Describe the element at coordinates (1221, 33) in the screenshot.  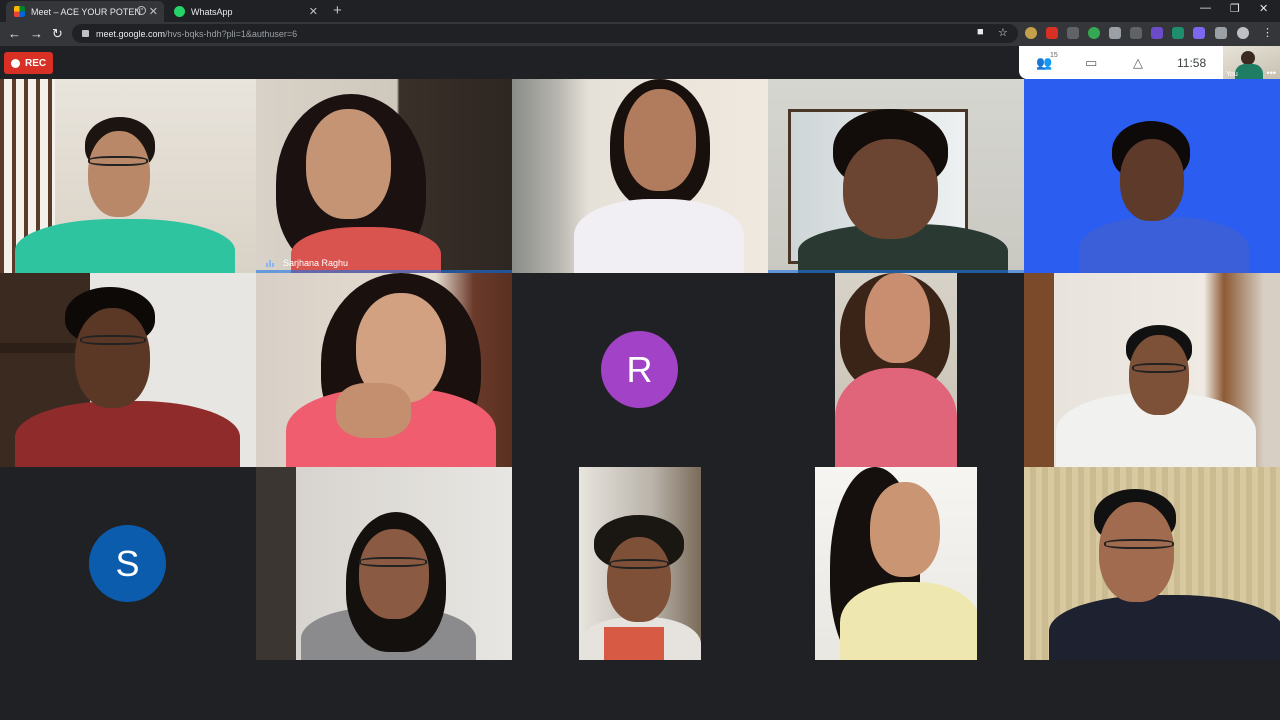
I see `puzzle-extensions-icon` at that location.